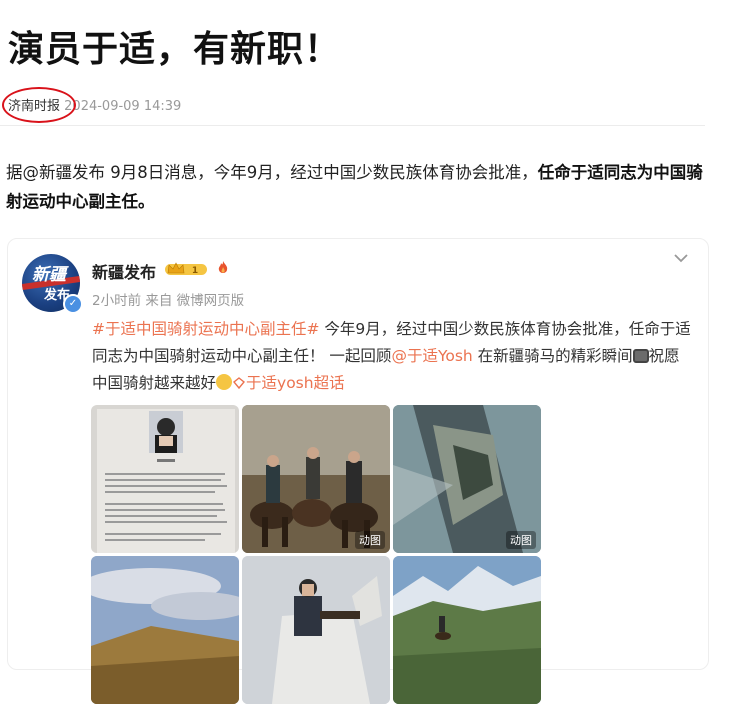 The width and height of the screenshot is (737, 704). Describe the element at coordinates (49, 275) in the screenshot. I see `avatar-text-top: 新疆` at that location.